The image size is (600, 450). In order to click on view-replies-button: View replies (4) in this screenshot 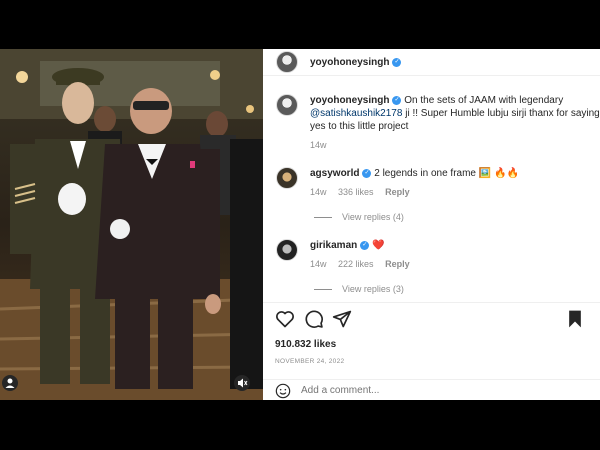, I will do `click(359, 217)`.